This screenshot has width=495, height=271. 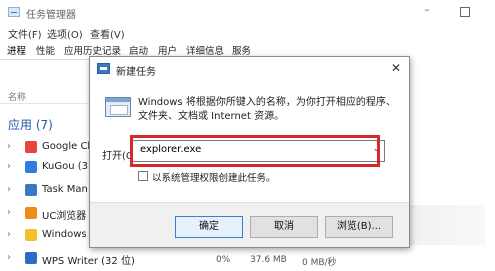 What do you see at coordinates (255, 151) in the screenshot?
I see `red-highlight-box` at bounding box center [255, 151].